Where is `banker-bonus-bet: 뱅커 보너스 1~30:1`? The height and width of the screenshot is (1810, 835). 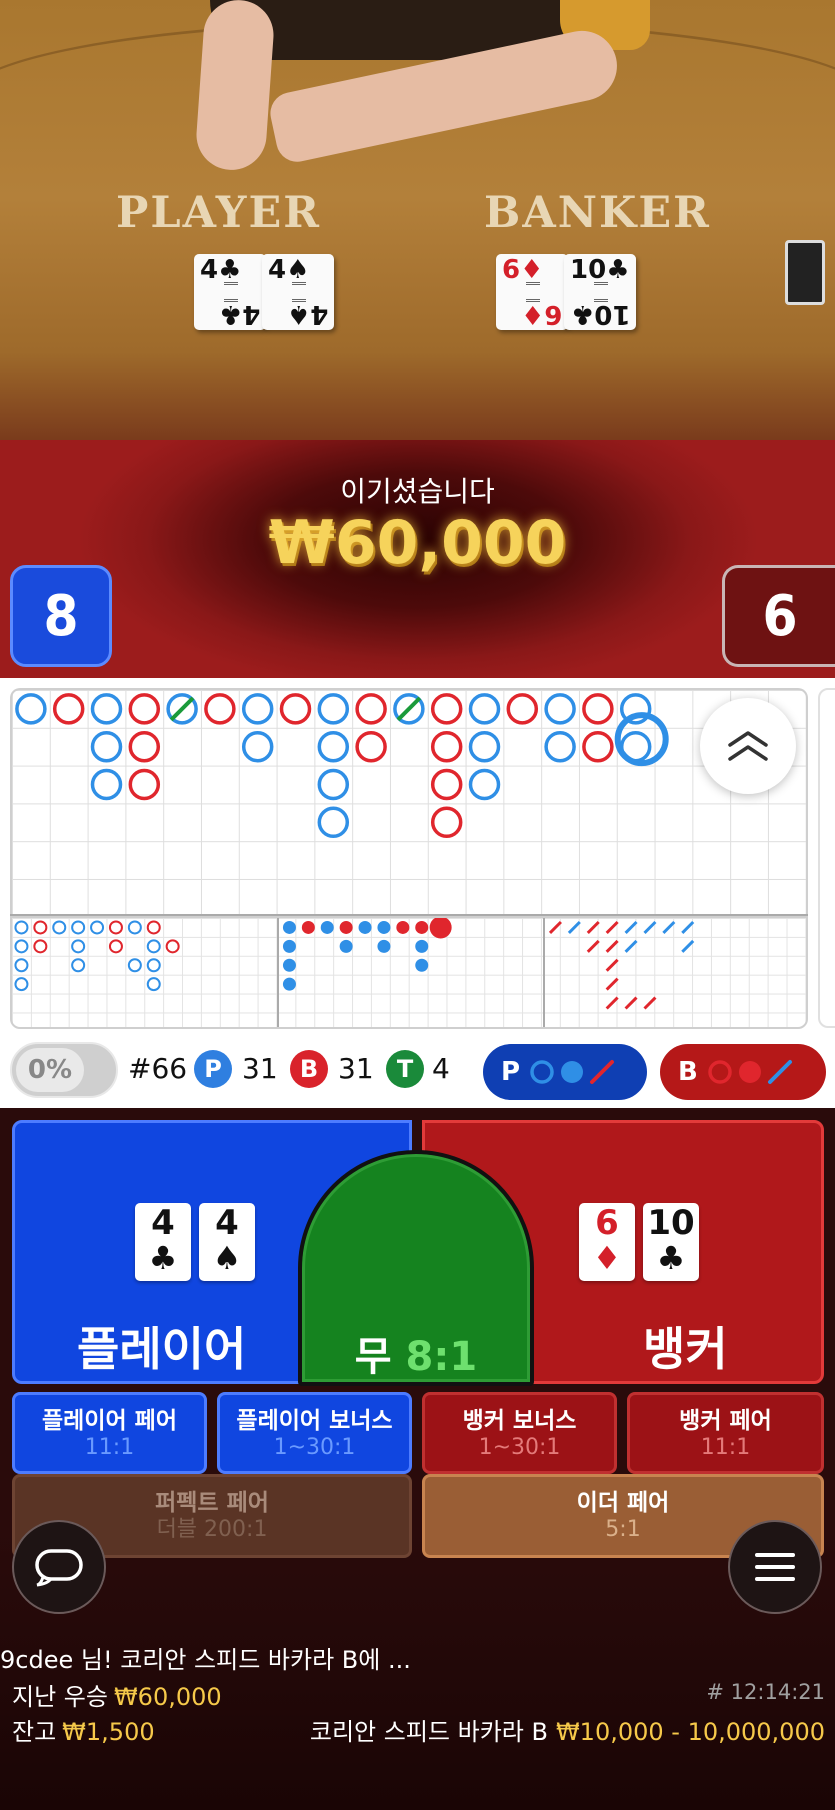
banker-bonus-bet: 뱅커 보너스 1~30:1 is located at coordinates (519, 1433).